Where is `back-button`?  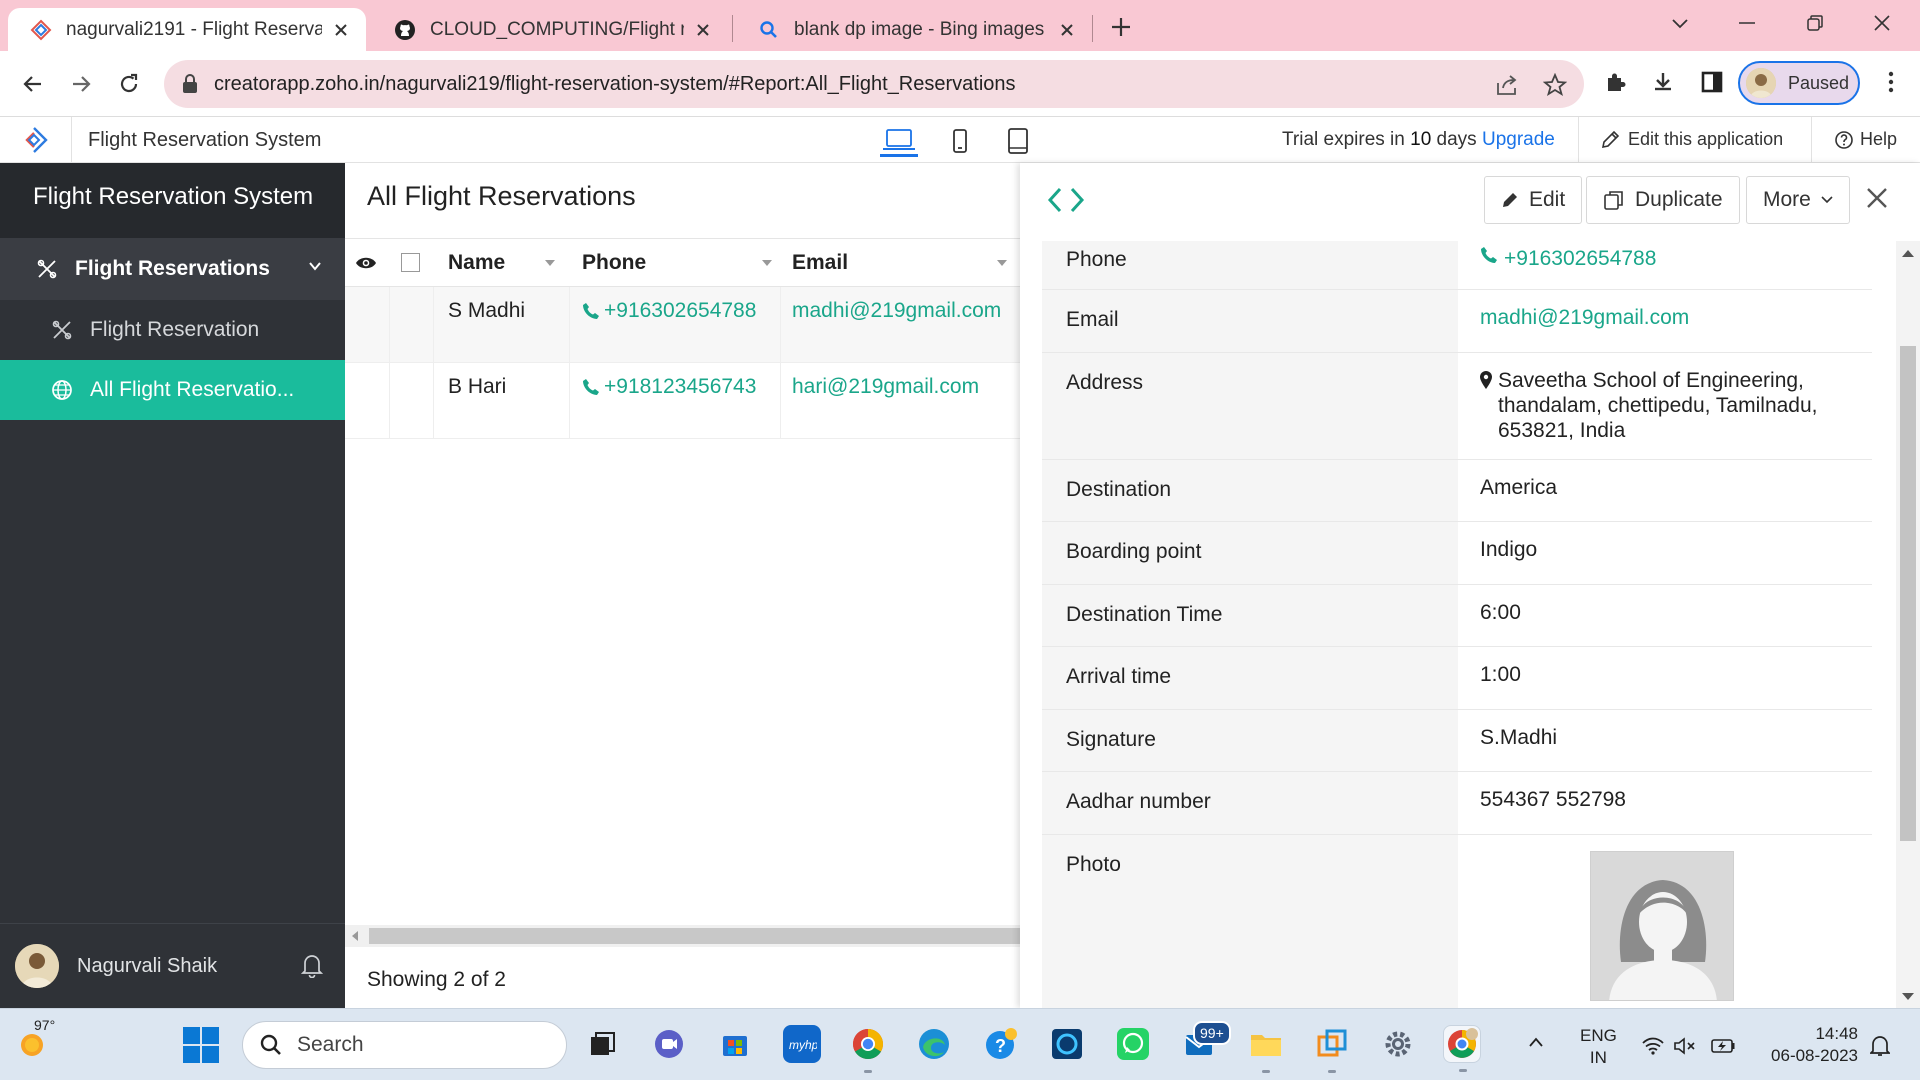 back-button is located at coordinates (33, 84).